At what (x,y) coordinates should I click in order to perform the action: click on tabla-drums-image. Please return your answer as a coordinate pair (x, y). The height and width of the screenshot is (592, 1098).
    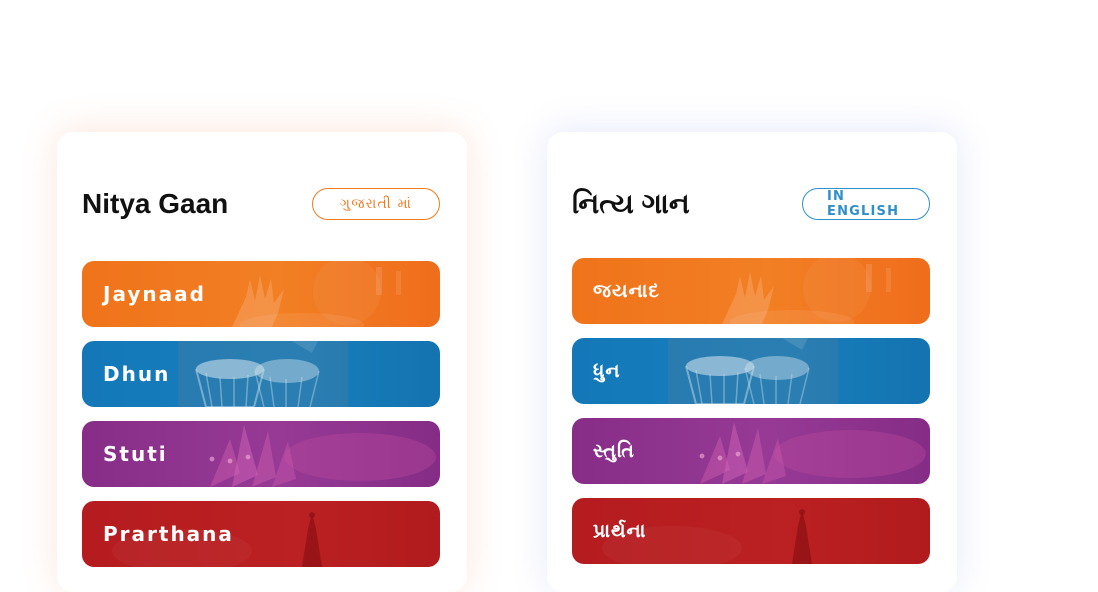
    Looking at the image, I should click on (751, 371).